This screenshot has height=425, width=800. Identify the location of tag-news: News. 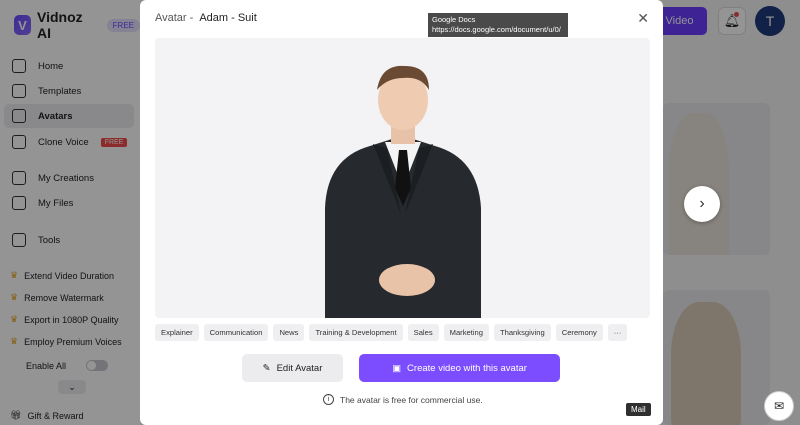
(289, 332).